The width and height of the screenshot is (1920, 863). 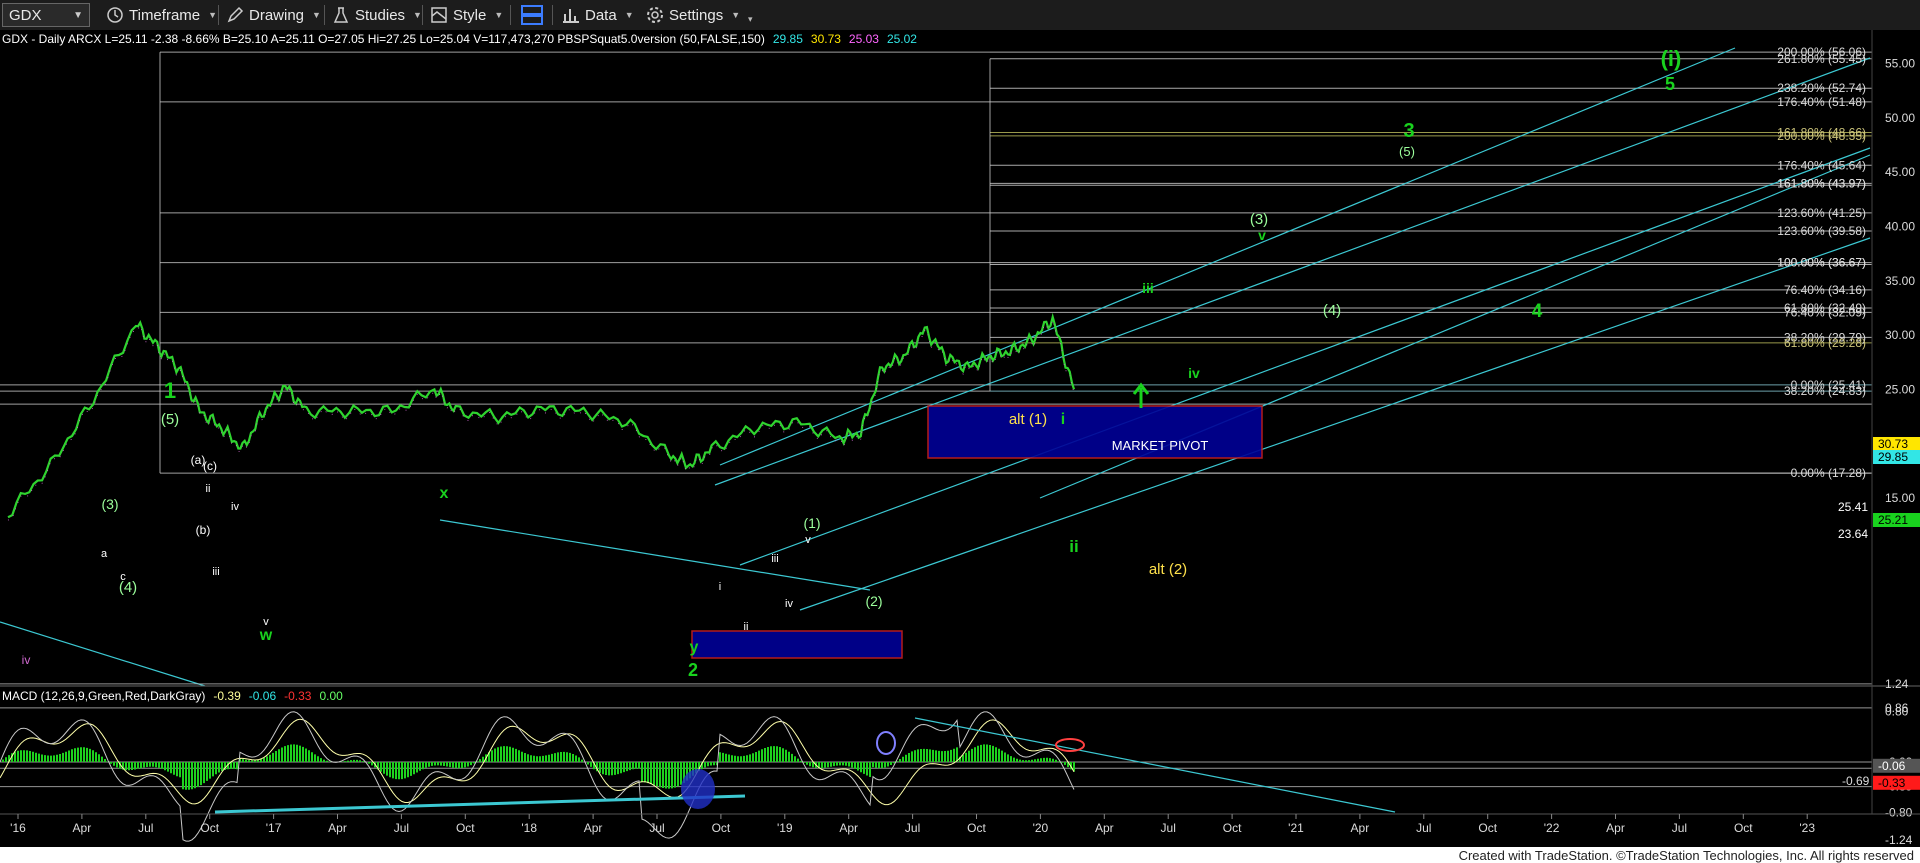 What do you see at coordinates (1900, 335) in the screenshot?
I see `price-axis-tick: 30.00` at bounding box center [1900, 335].